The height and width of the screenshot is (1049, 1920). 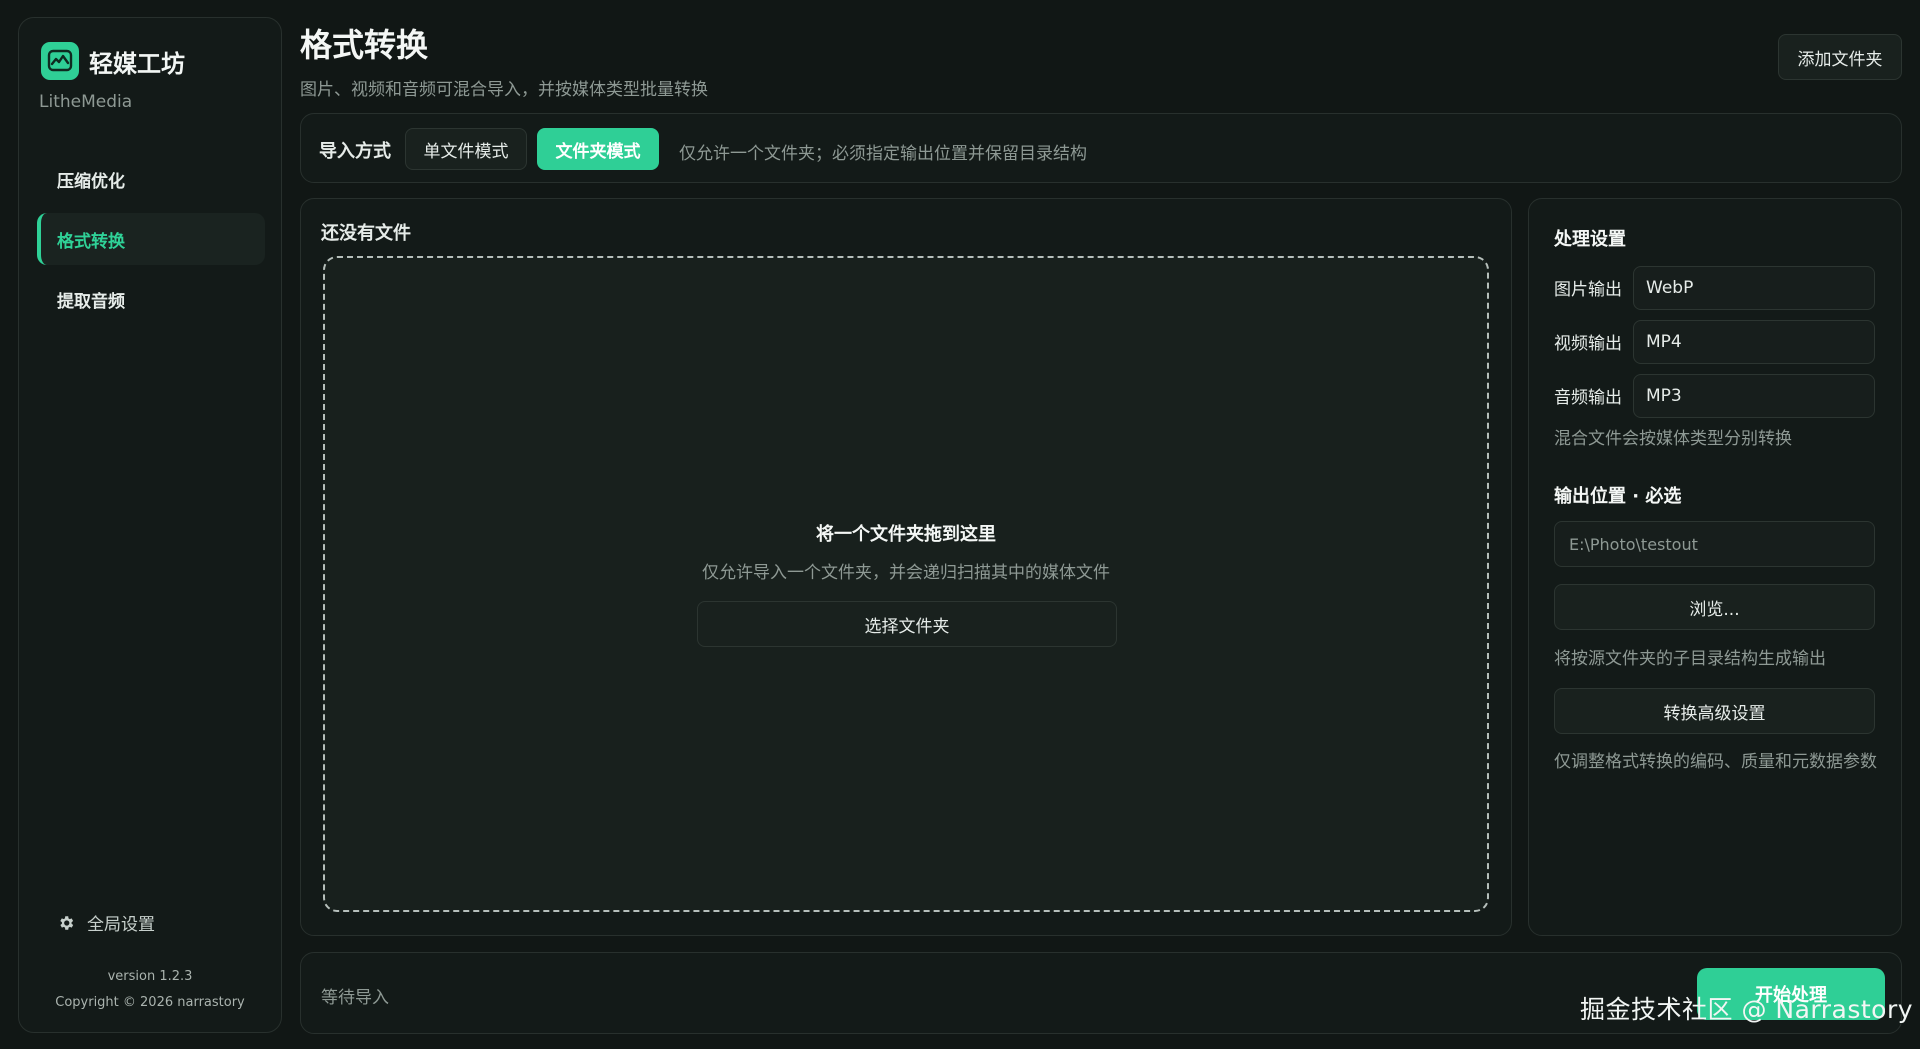 I want to click on copyright-text: Copyright © 2026 narrastory, so click(x=150, y=1002).